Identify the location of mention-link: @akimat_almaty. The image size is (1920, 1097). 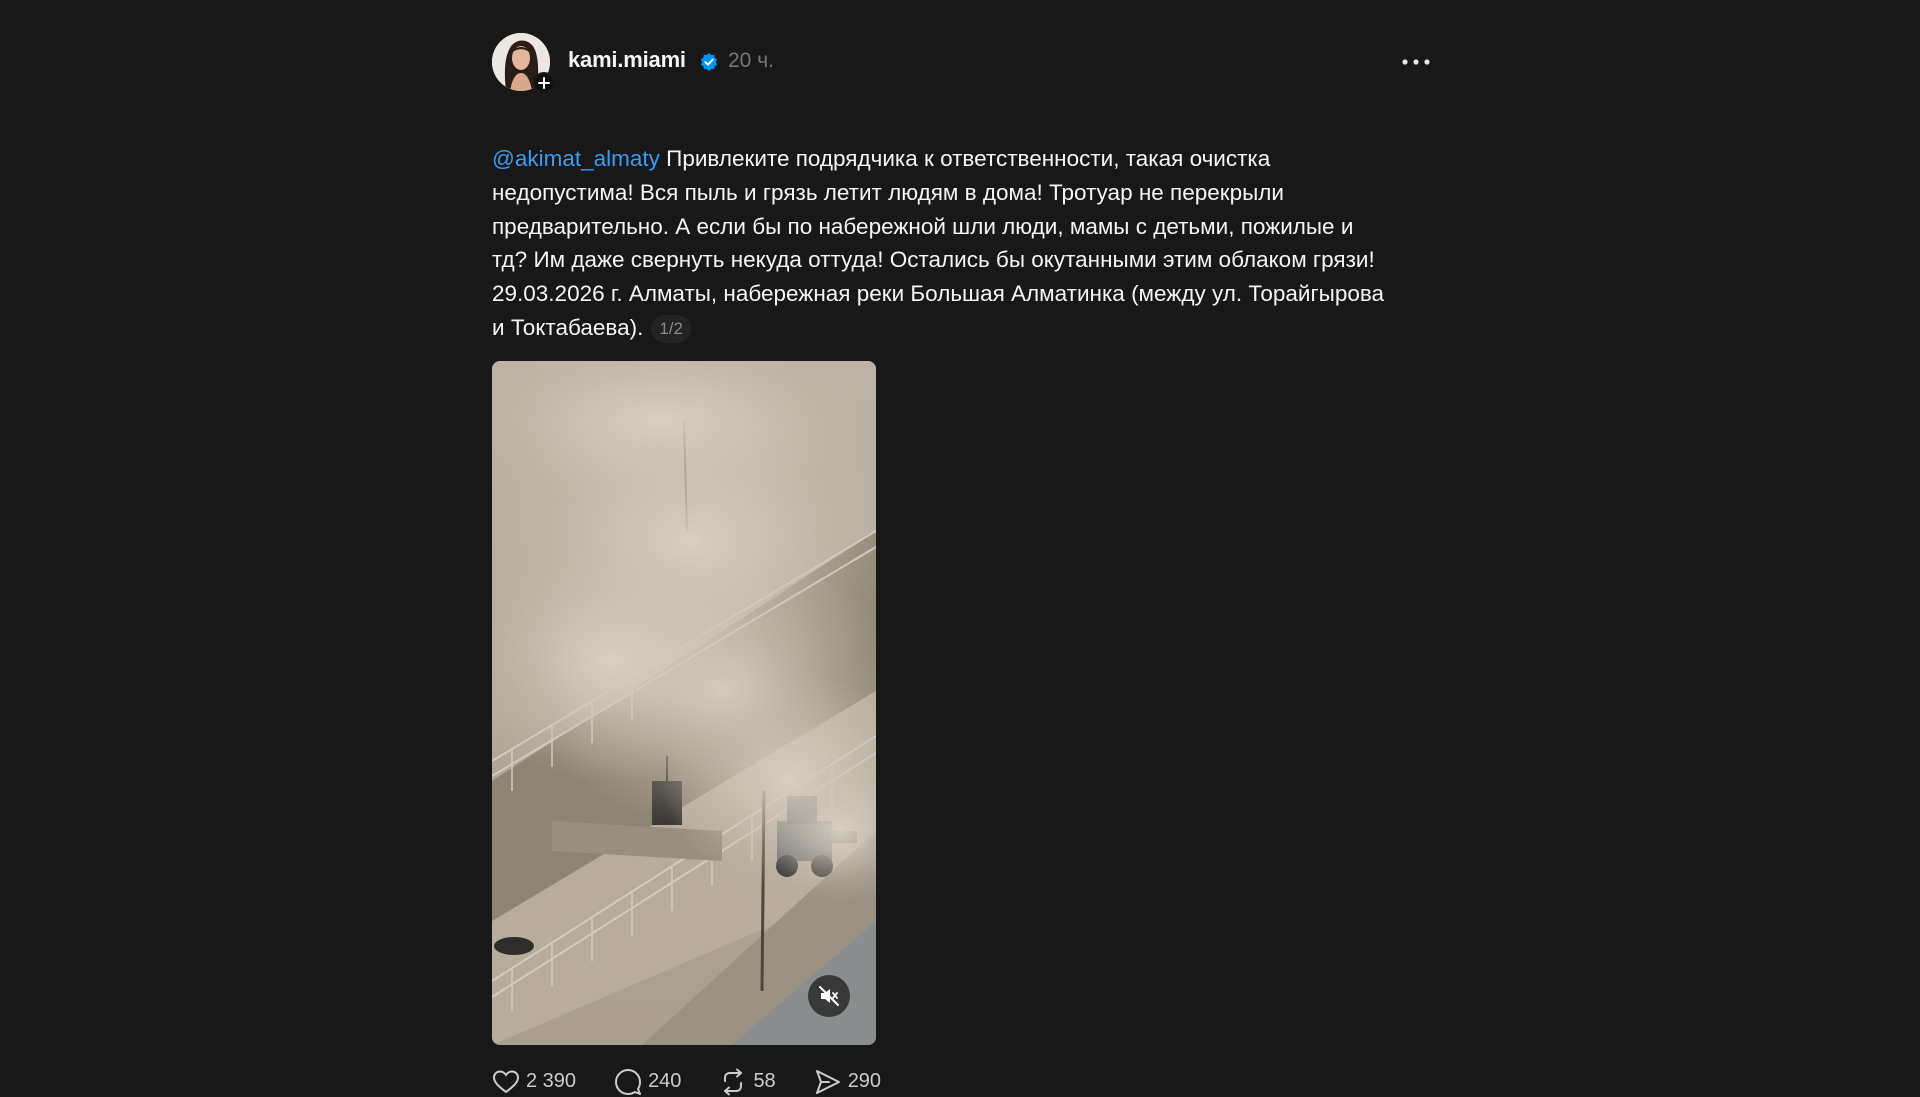
(576, 158).